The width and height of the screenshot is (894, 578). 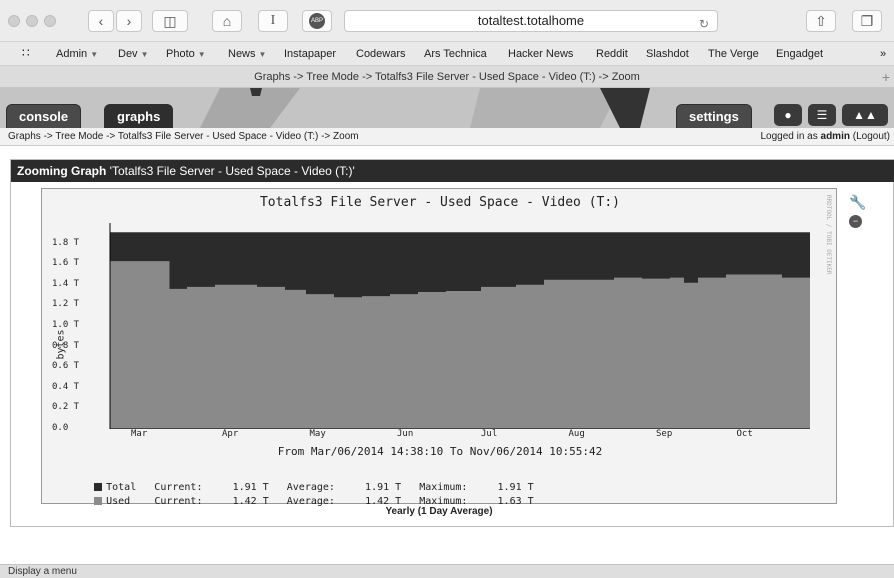 What do you see at coordinates (704, 24) in the screenshot?
I see `reload-icon: ↻` at bounding box center [704, 24].